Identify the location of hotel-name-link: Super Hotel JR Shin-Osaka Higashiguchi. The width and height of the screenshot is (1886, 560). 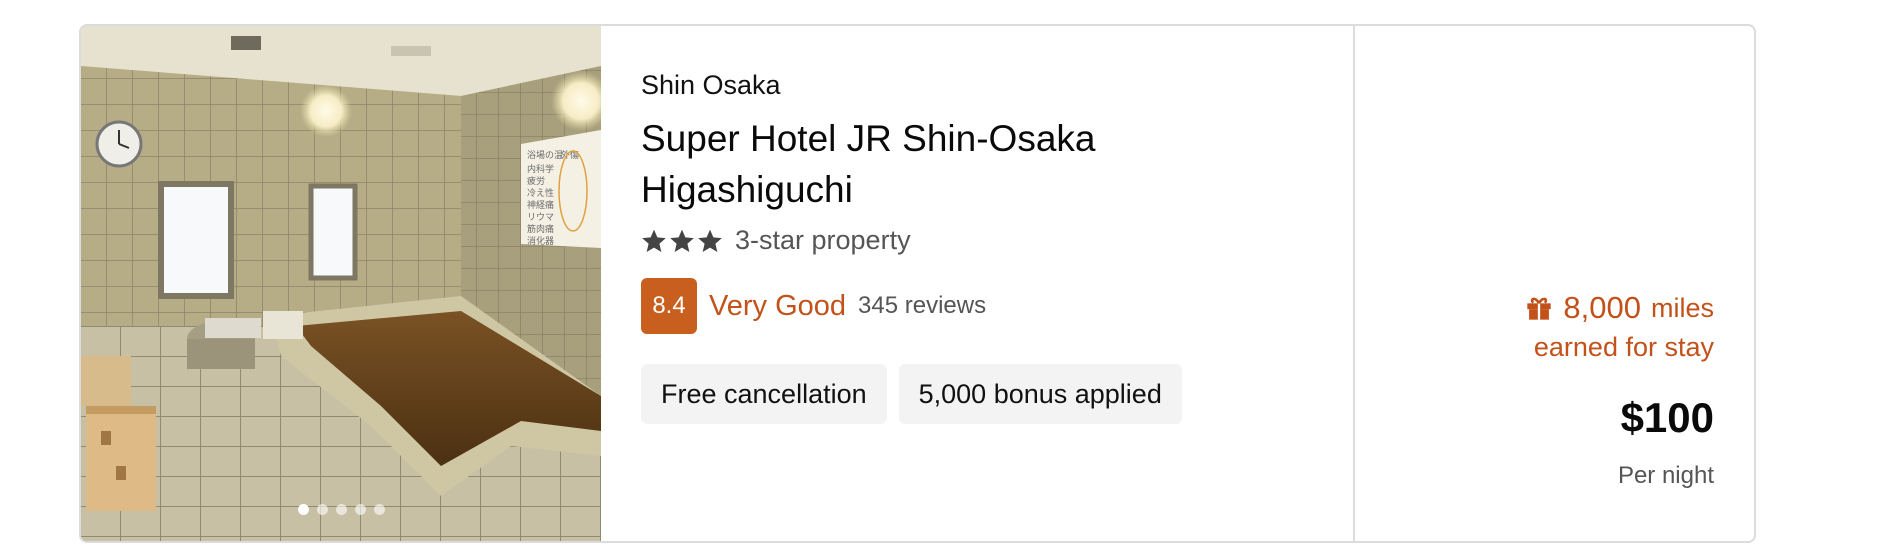
(921, 164).